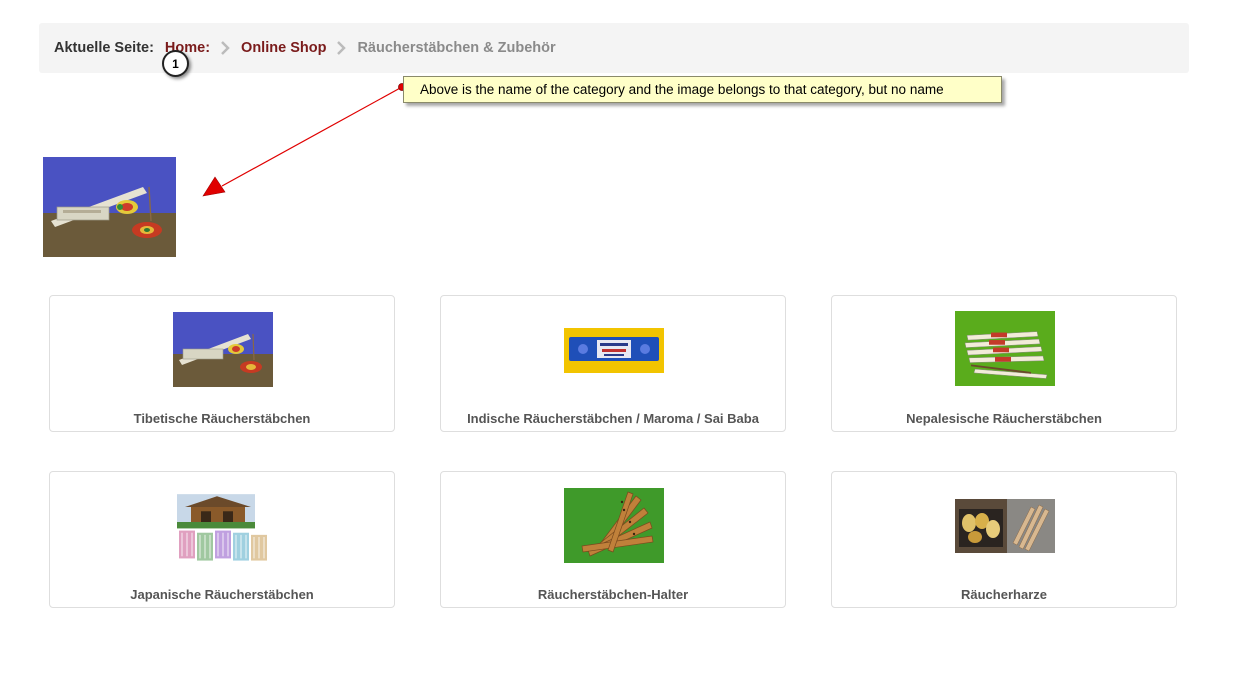 Image resolution: width=1252 pixels, height=691 pixels. I want to click on category-card-title: Räucherharze, so click(1004, 594).